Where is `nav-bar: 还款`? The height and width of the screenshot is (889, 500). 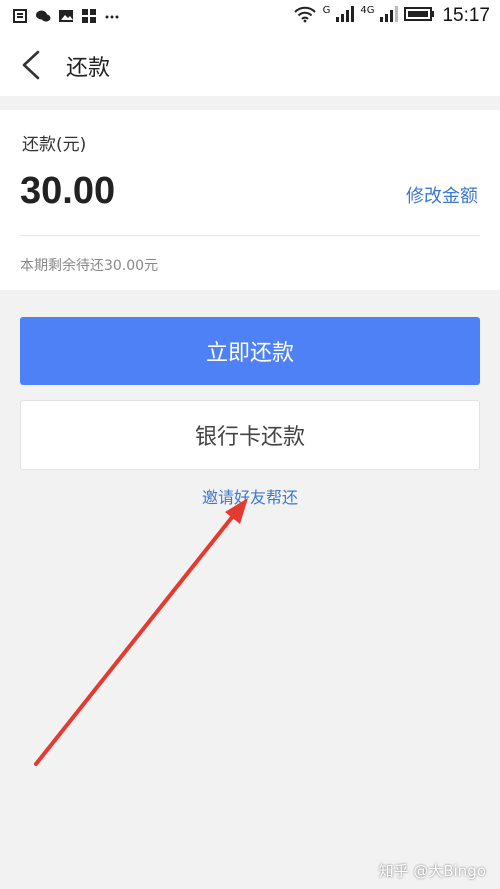
nav-bar: 还款 is located at coordinates (250, 65).